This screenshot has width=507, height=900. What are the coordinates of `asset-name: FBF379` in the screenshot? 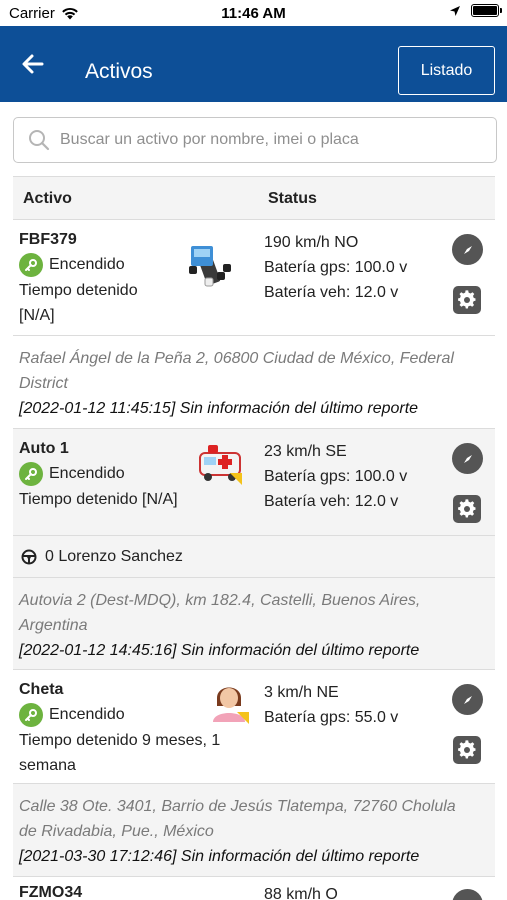 It's located at (48, 239).